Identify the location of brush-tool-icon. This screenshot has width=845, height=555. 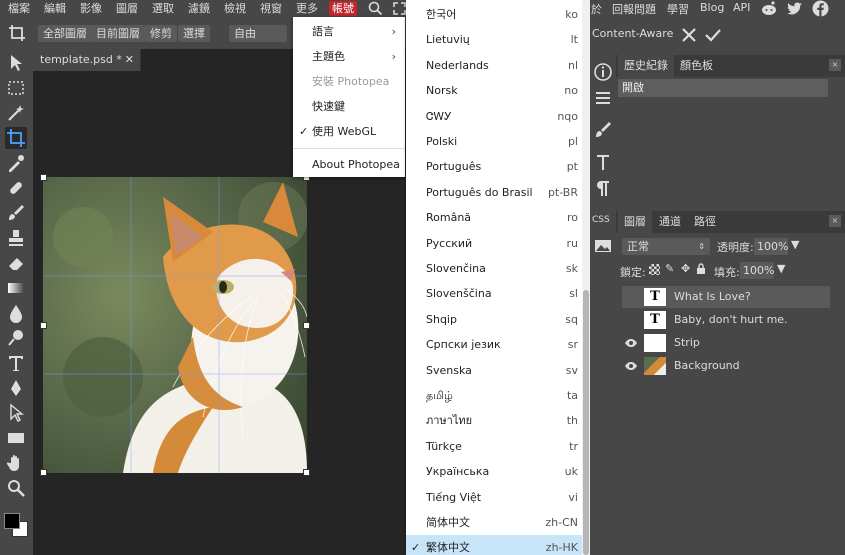
(16, 213).